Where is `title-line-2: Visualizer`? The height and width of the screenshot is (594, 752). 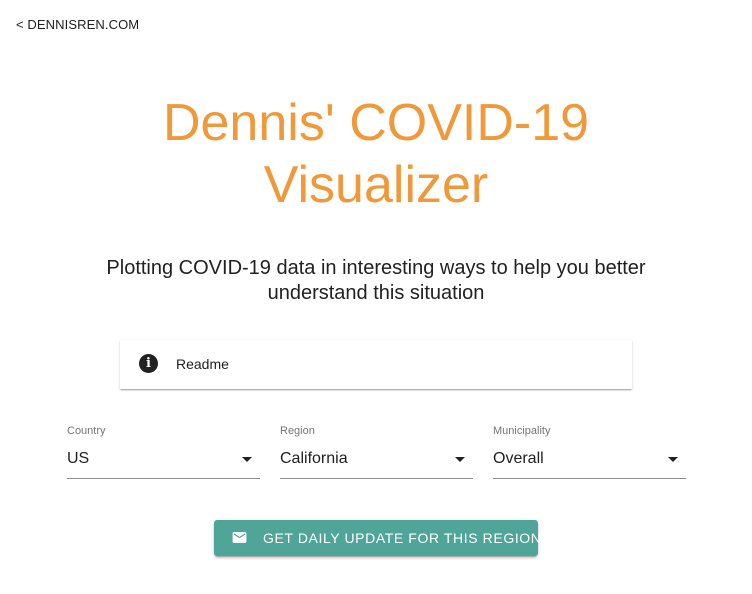
title-line-2: Visualizer is located at coordinates (376, 185).